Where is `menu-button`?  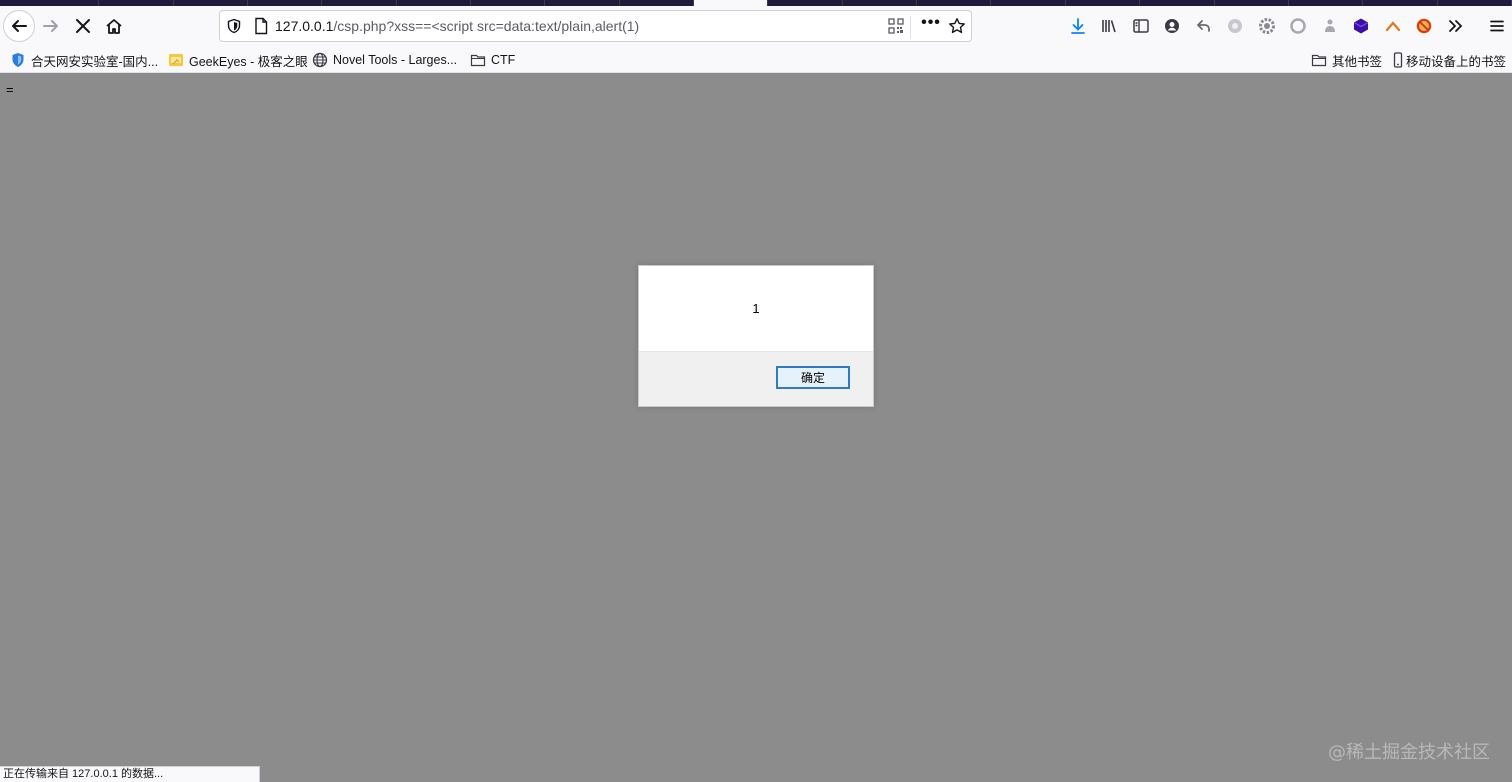
menu-button is located at coordinates (1497, 26).